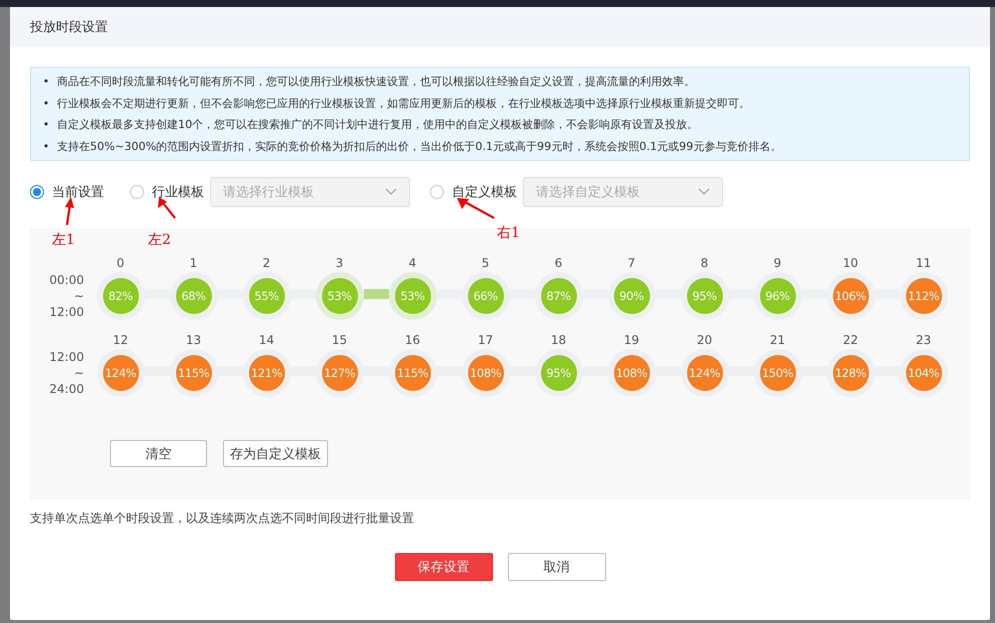 The image size is (995, 623). I want to click on hour-label: 6, so click(558, 263).